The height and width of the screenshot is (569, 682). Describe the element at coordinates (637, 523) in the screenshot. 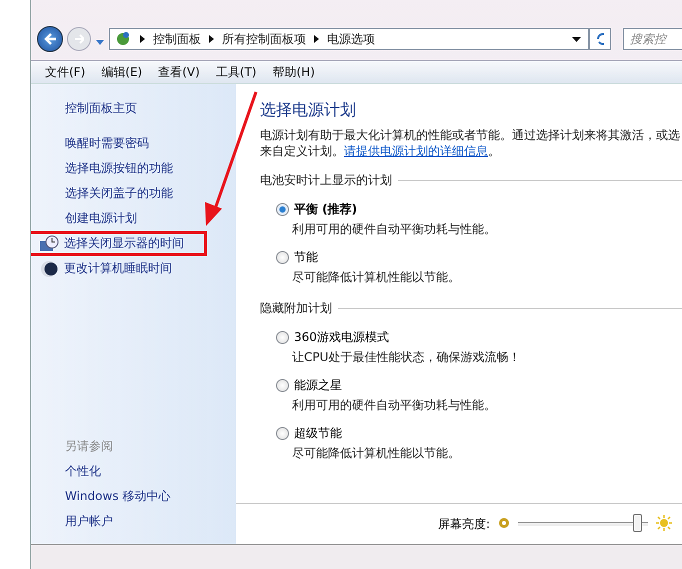

I see `slider-thumb` at that location.